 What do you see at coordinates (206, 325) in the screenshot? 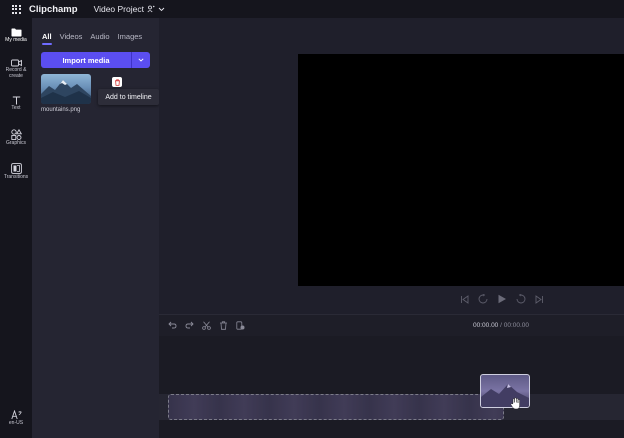
I see `split-scissors-icon` at bounding box center [206, 325].